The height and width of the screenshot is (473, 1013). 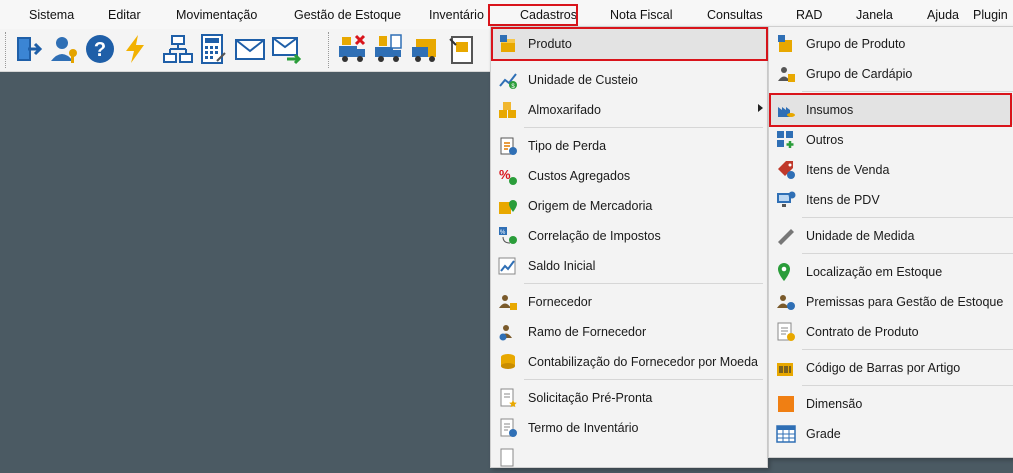 What do you see at coordinates (629, 110) in the screenshot?
I see `menu-item-almoxarifado: Almoxarifado` at bounding box center [629, 110].